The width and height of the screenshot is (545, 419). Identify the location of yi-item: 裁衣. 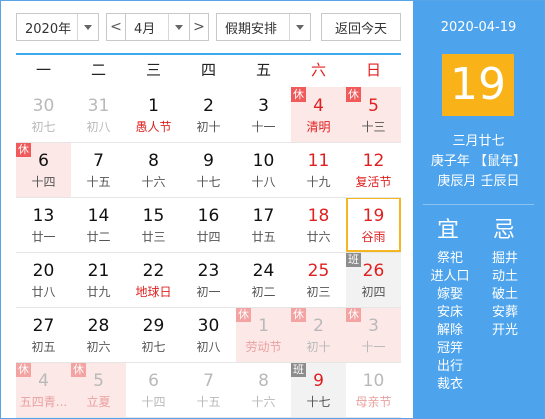
(449, 384).